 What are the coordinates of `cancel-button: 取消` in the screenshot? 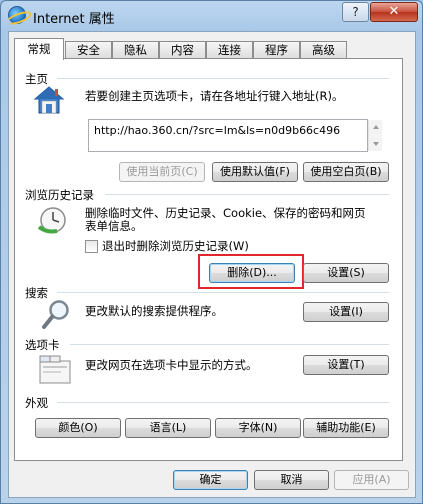 It's located at (291, 480).